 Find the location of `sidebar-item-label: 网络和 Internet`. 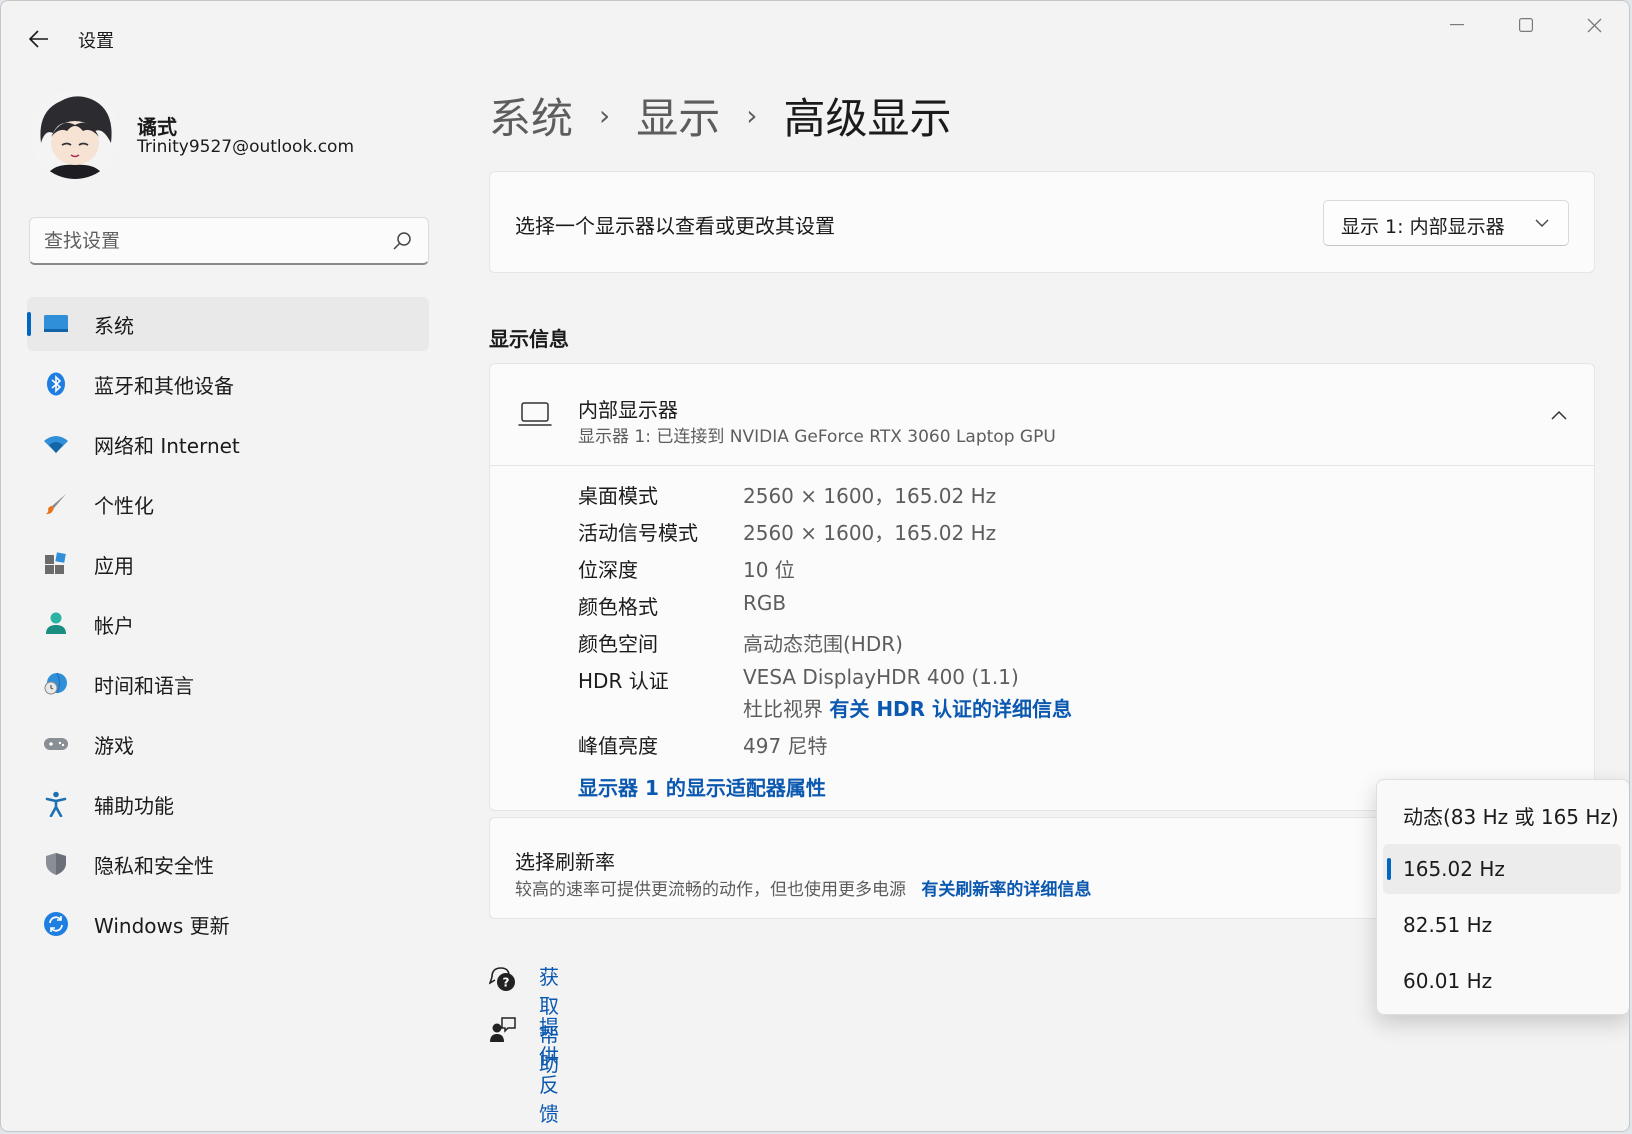

sidebar-item-label: 网络和 Internet is located at coordinates (167, 445).